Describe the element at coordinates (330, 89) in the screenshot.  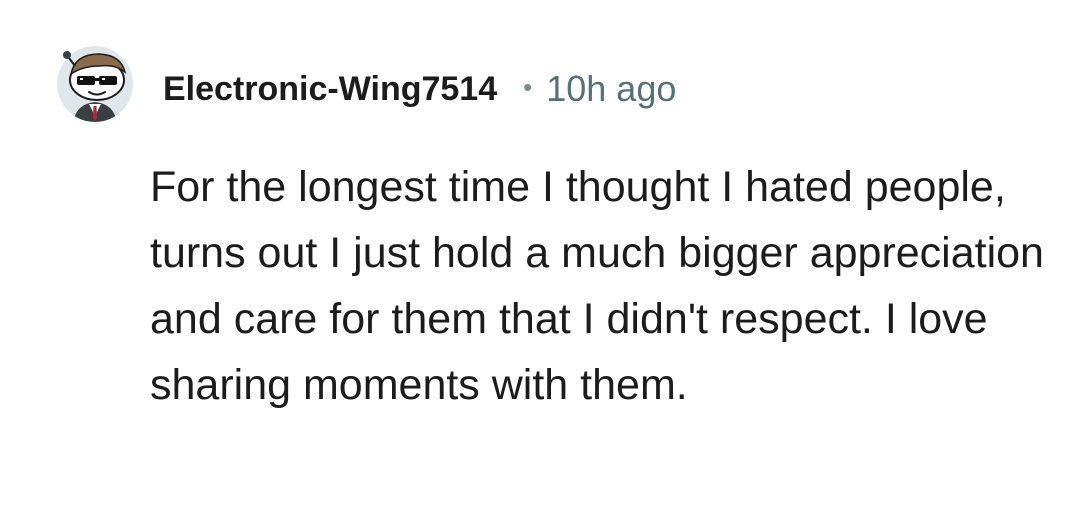
I see `username-link: Electronic-Wing7514` at that location.